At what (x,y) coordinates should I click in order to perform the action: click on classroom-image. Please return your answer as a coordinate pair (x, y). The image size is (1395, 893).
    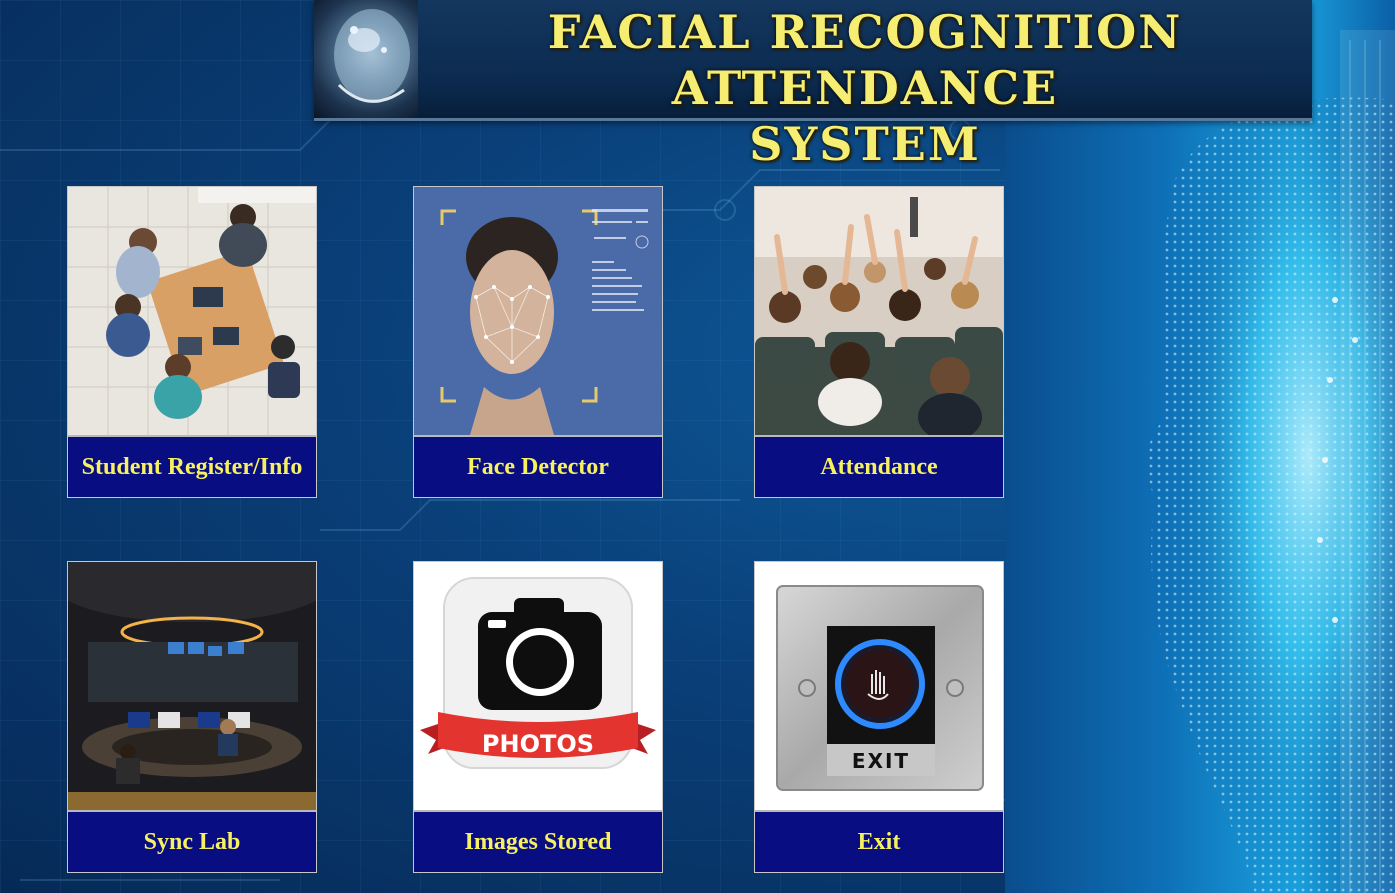
    Looking at the image, I should click on (879, 311).